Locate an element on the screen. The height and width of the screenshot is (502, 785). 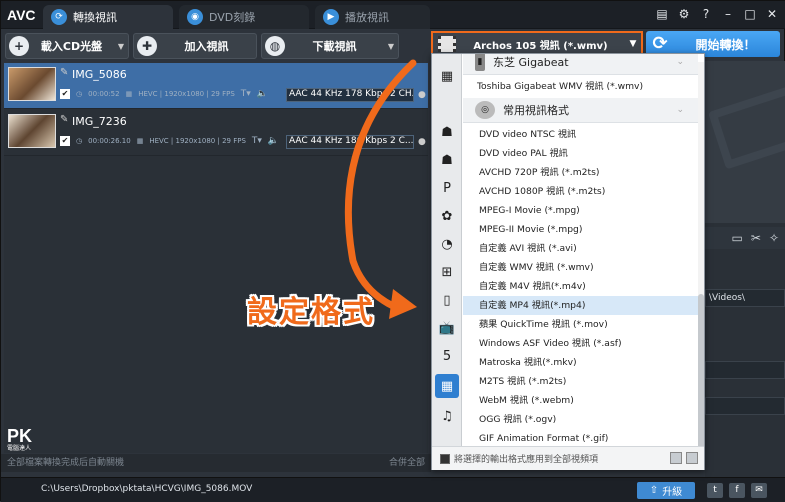
facebook-icon: f is located at coordinates (737, 490).